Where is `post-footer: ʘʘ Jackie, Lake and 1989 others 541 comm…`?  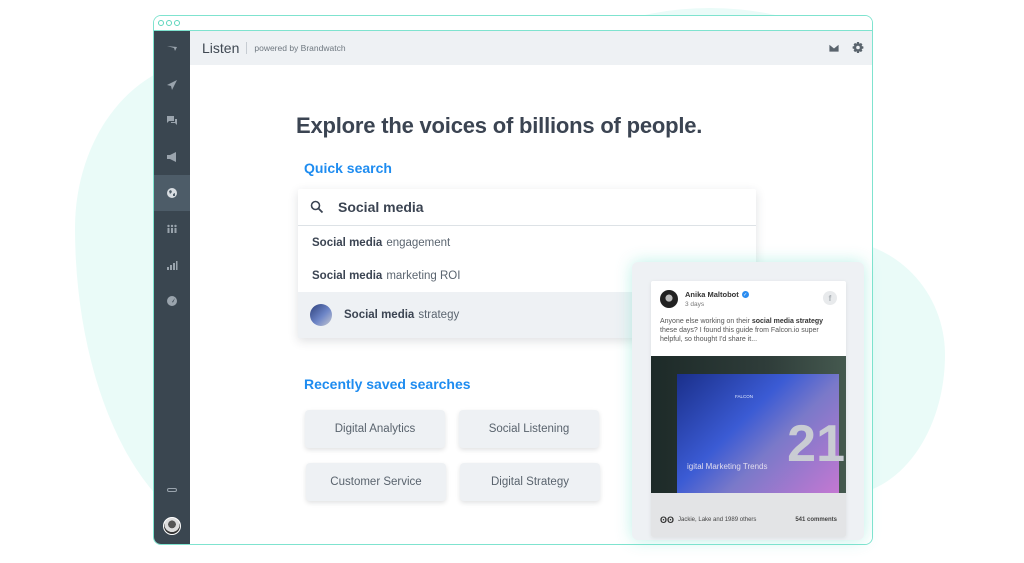 post-footer: ʘʘ Jackie, Lake and 1989 others 541 comm… is located at coordinates (748, 515).